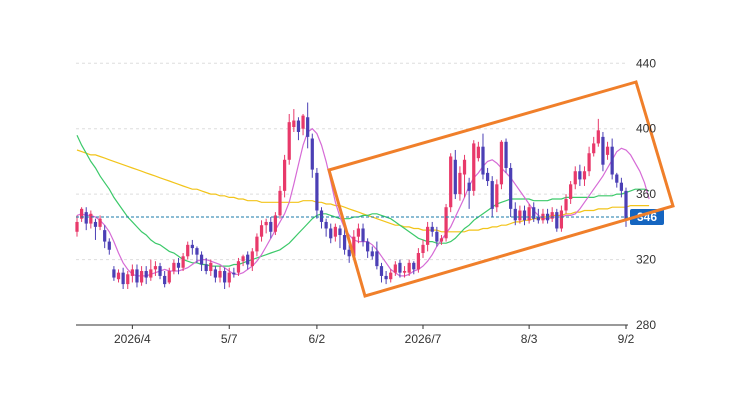 The height and width of the screenshot is (414, 749). Describe the element at coordinates (646, 129) in the screenshot. I see `y-tick-label: 400` at that location.